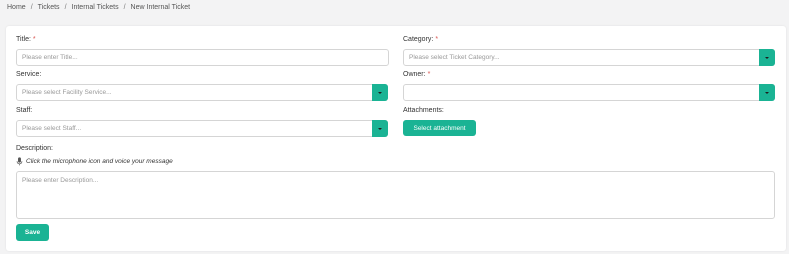 This screenshot has width=789, height=254. I want to click on staff-label-text: Staff:, so click(24, 110).